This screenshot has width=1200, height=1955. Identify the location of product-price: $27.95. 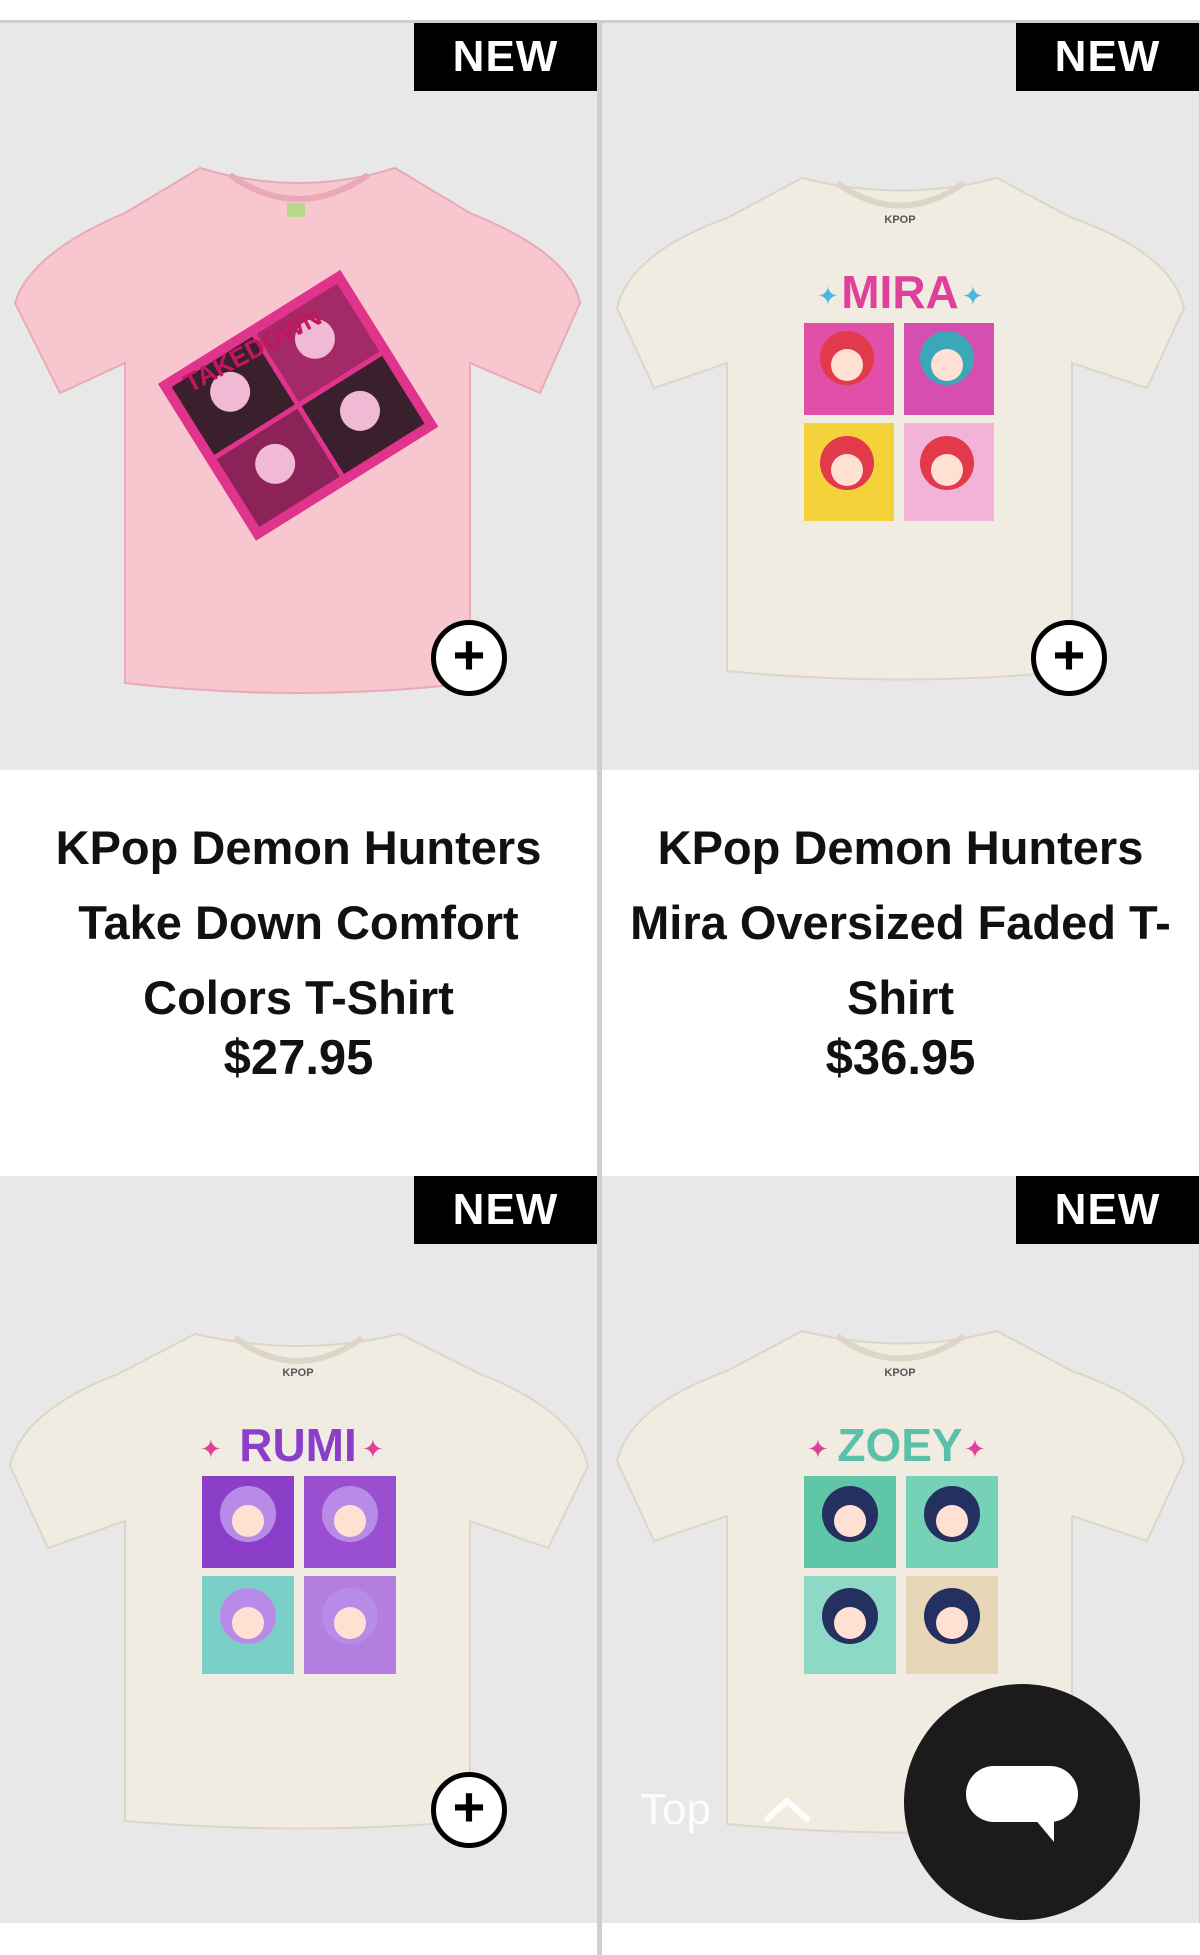
(298, 1058).